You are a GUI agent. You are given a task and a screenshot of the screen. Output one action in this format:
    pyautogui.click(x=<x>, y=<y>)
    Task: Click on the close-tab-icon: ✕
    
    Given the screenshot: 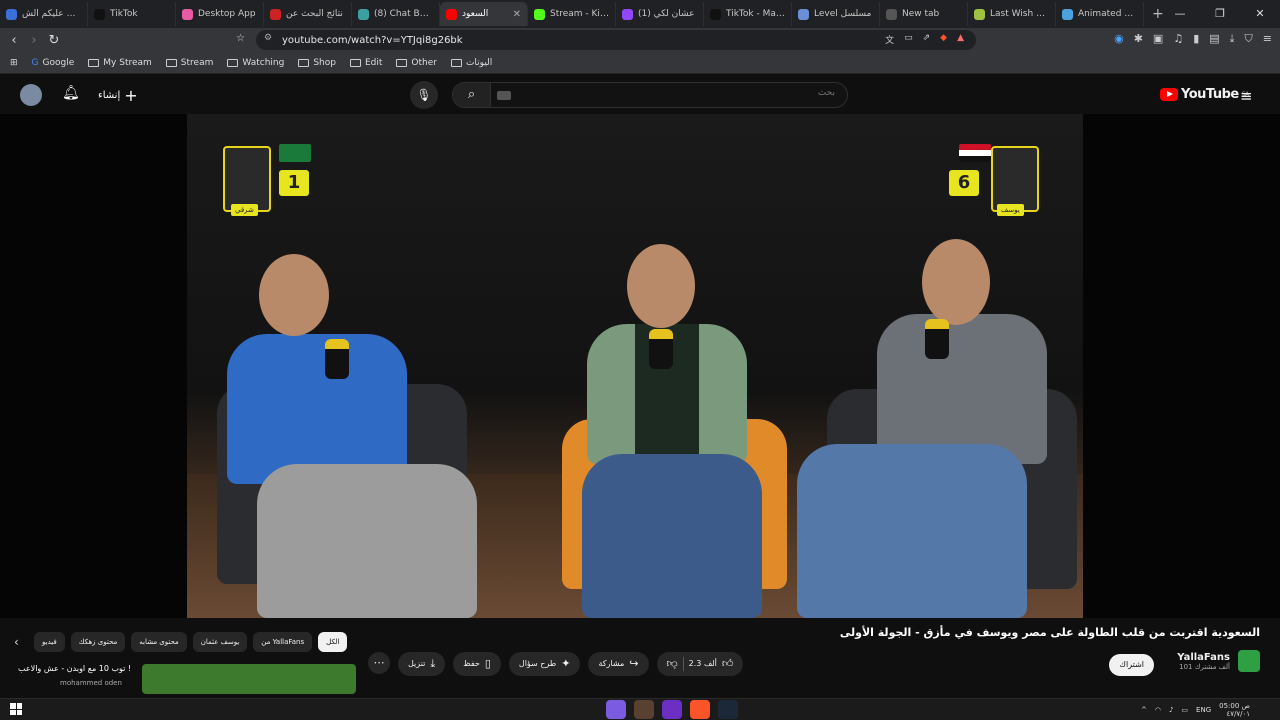 What is the action you would take?
    pyautogui.click(x=517, y=14)
    